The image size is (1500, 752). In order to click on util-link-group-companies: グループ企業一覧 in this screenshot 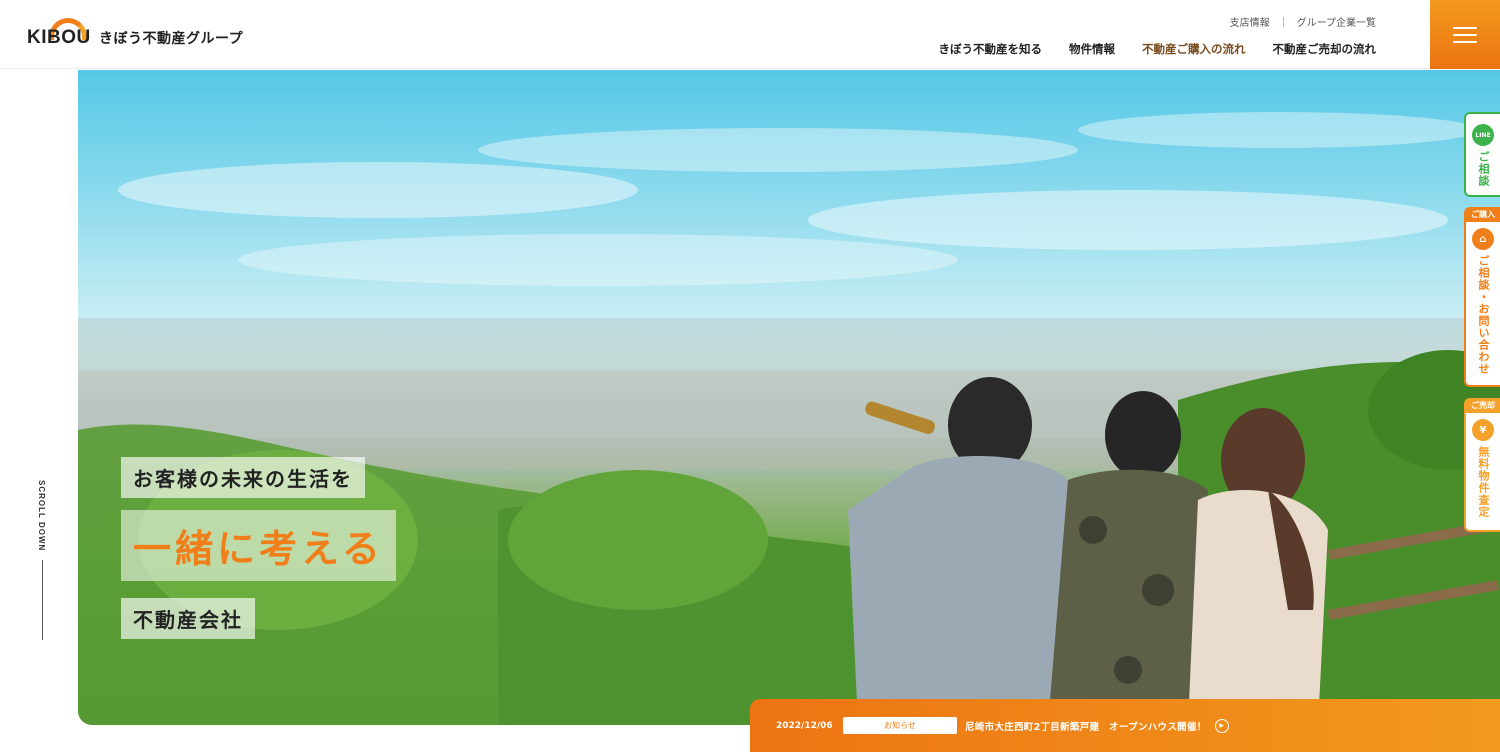, I will do `click(1336, 21)`.